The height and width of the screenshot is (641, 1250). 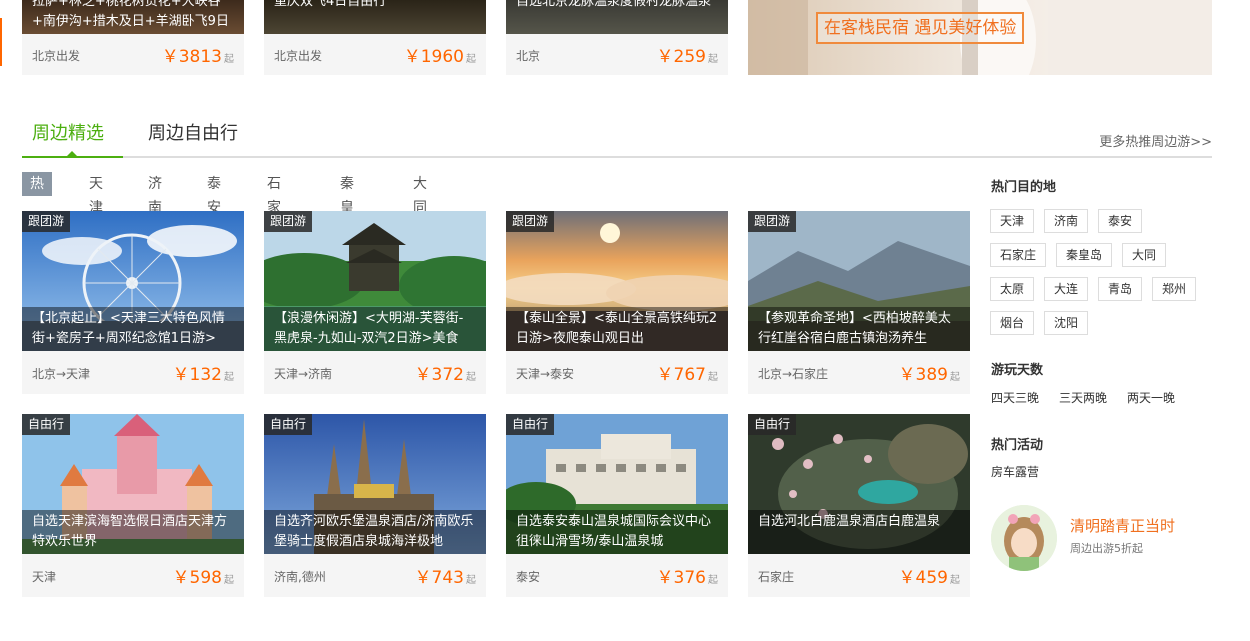 What do you see at coordinates (1155, 140) in the screenshot?
I see `more-nearby-link: 更多热推周边游>>` at bounding box center [1155, 140].